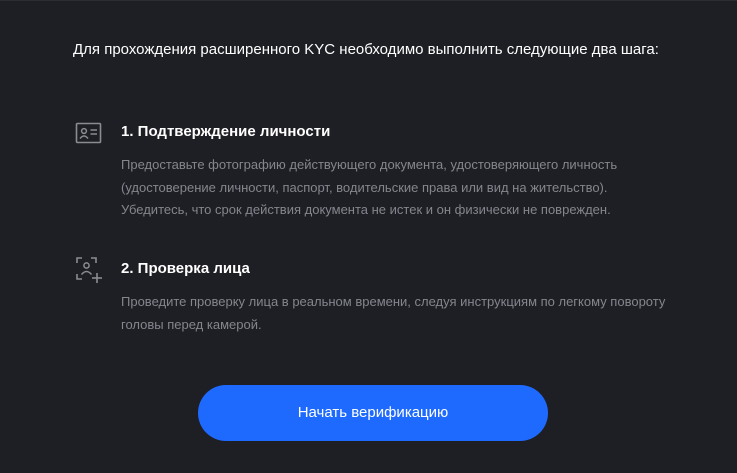 This screenshot has height=473, width=737. Describe the element at coordinates (88, 133) in the screenshot. I see `id-card-icon` at that location.